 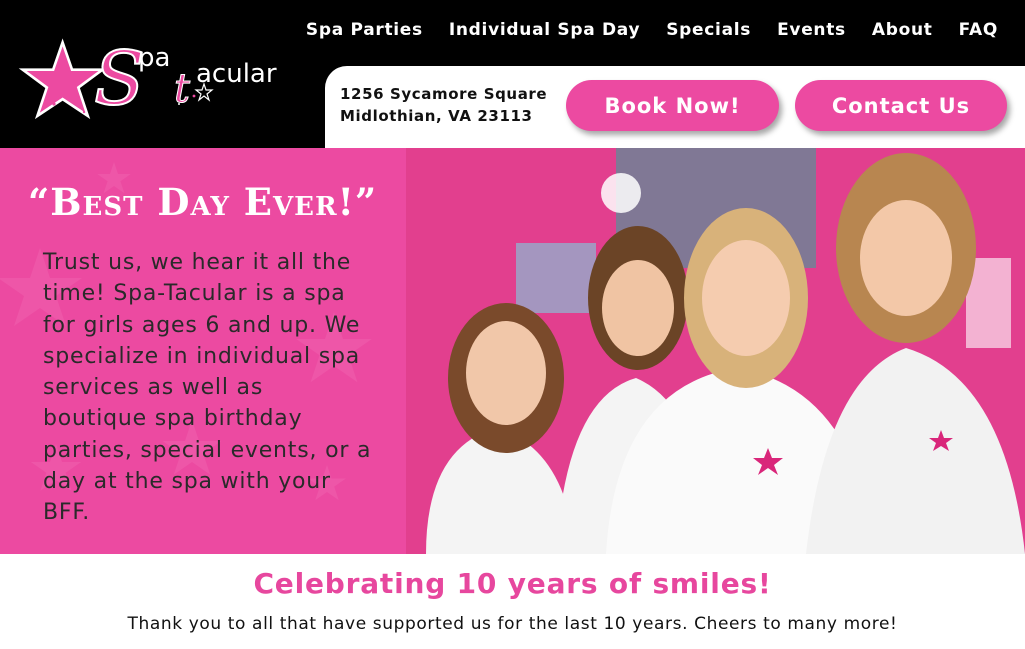 I want to click on nav-about: About, so click(x=902, y=30).